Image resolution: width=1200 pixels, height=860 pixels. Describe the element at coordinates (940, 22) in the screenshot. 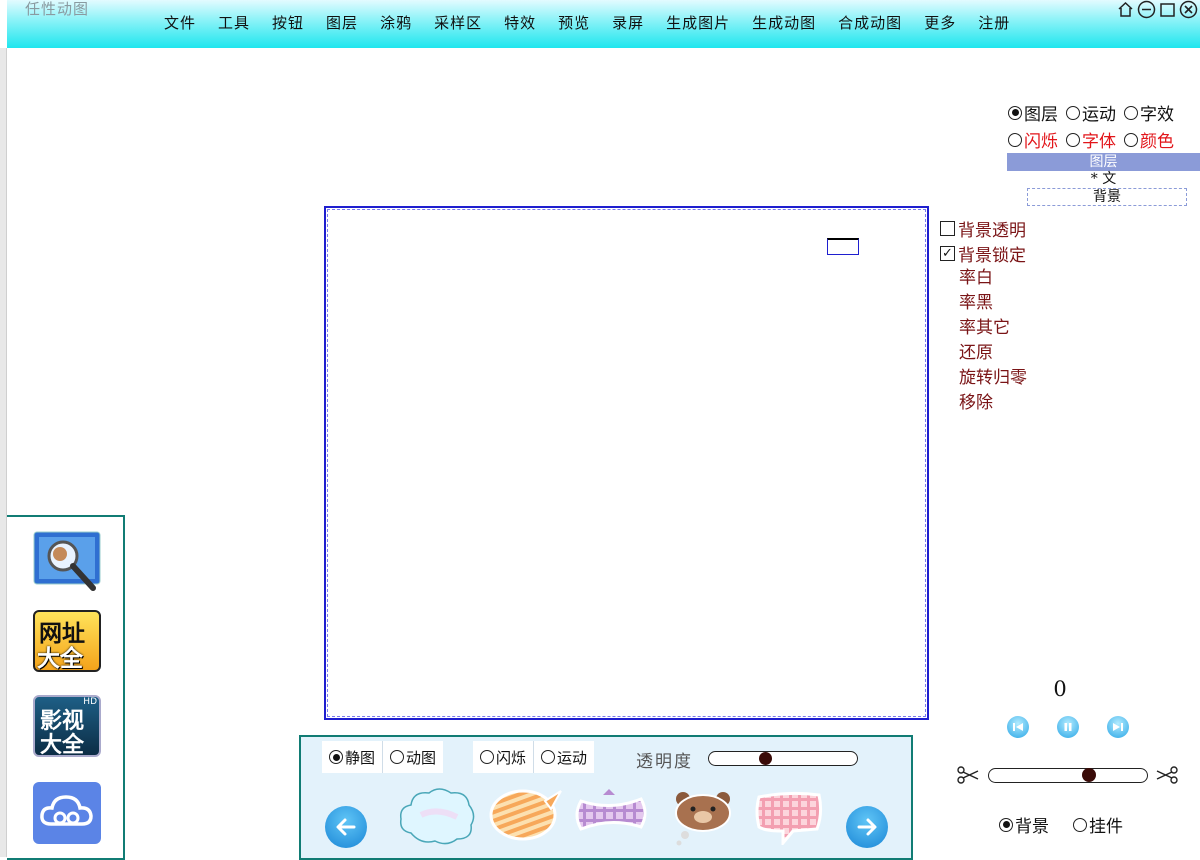

I see `menu-item-more: 更多` at that location.